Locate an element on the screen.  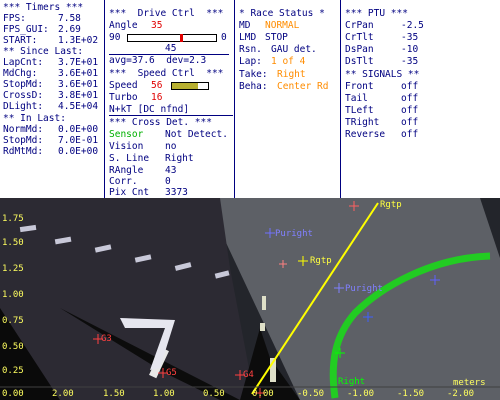
signals-header: ** SIGNALS ** is located at coordinates (382, 74).